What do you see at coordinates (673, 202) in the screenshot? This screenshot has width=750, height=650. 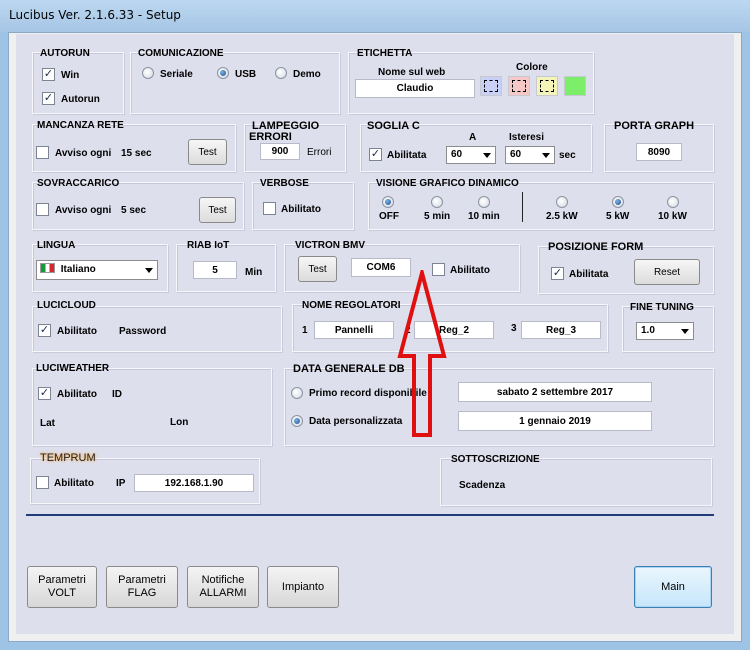 I see `visione-10kw-radio` at bounding box center [673, 202].